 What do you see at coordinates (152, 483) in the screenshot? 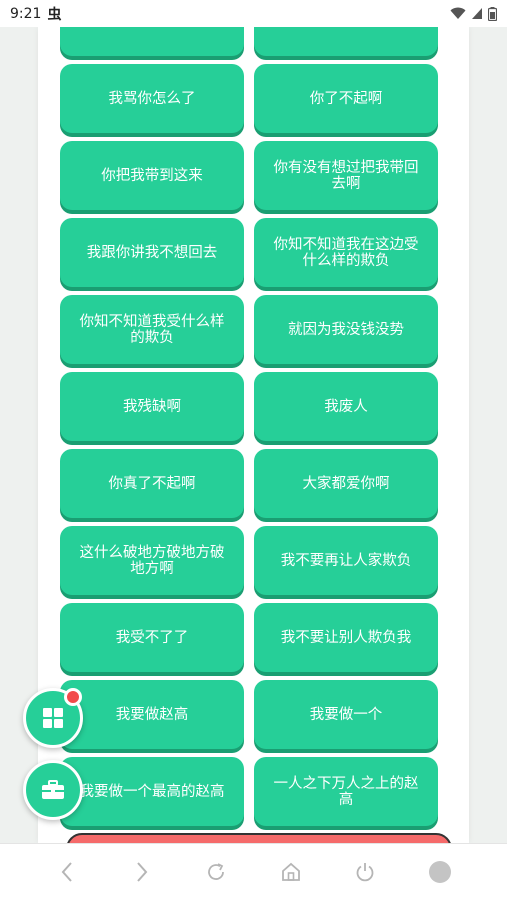
I see `sound-button: 你真了不起啊` at bounding box center [152, 483].